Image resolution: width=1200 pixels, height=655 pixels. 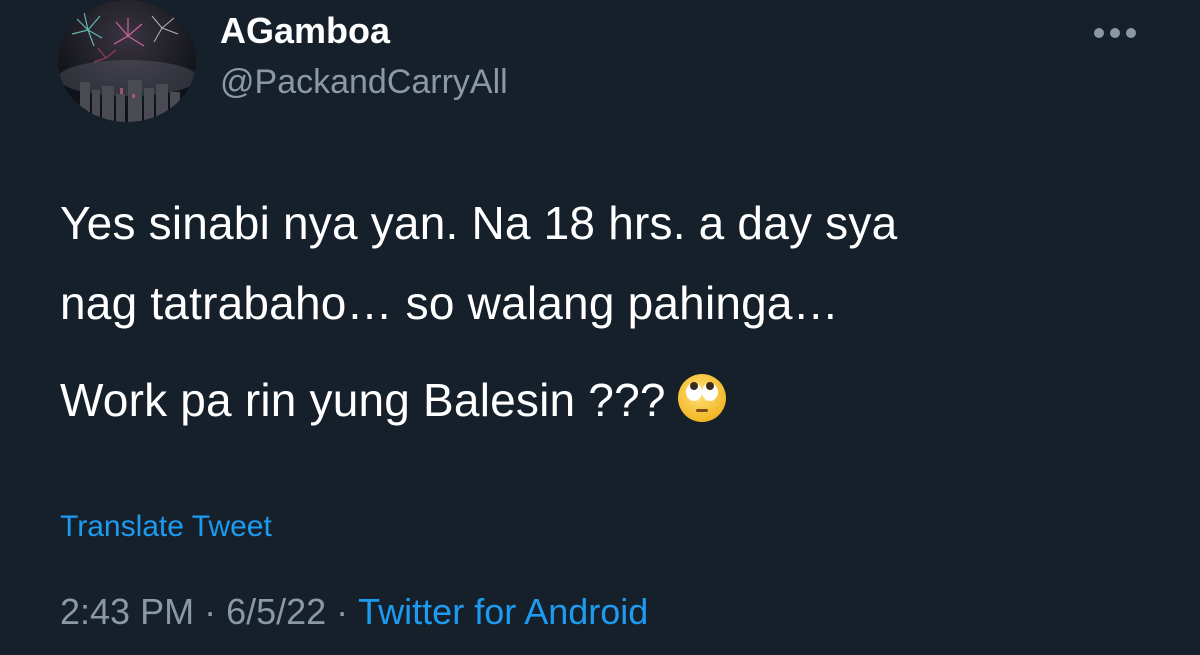 What do you see at coordinates (363, 400) in the screenshot?
I see `tweet-text-line: Work pa rin yung Balesin ???` at bounding box center [363, 400].